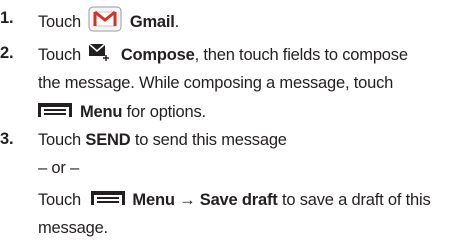  Describe the element at coordinates (356, 200) in the screenshot. I see `step-text: to save a draft of this` at that location.